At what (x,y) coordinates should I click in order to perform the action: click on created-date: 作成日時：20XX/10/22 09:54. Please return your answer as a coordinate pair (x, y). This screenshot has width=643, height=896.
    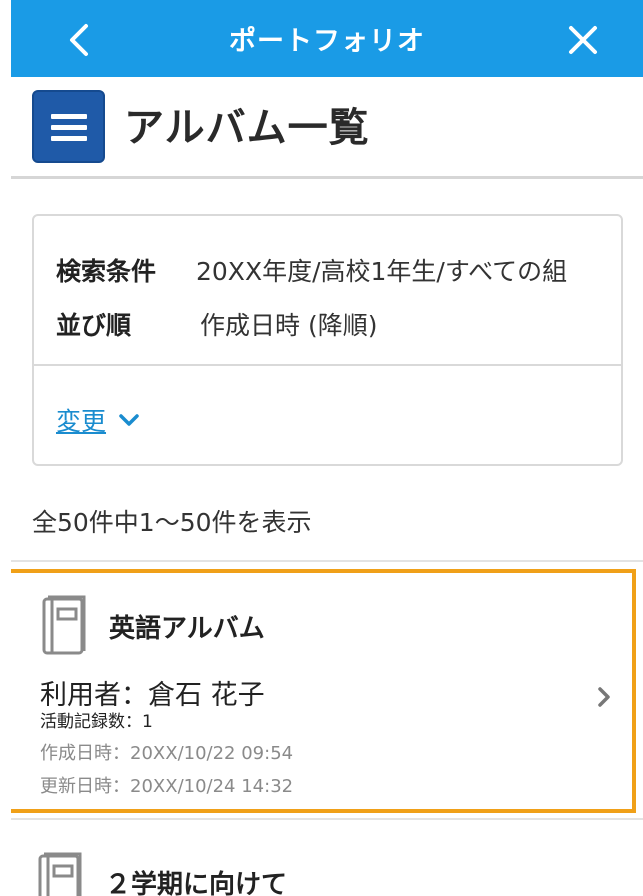
    Looking at the image, I should click on (167, 753).